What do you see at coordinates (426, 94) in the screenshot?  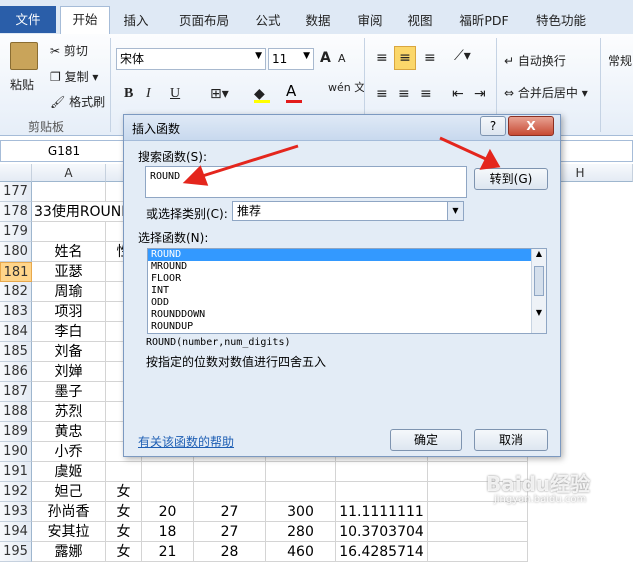 I see `align-right-icon: ≡` at bounding box center [426, 94].